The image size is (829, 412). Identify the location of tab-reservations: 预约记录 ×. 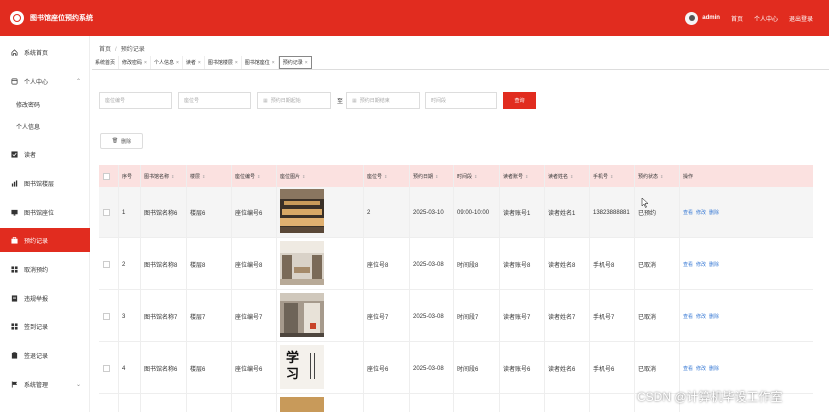
(295, 62).